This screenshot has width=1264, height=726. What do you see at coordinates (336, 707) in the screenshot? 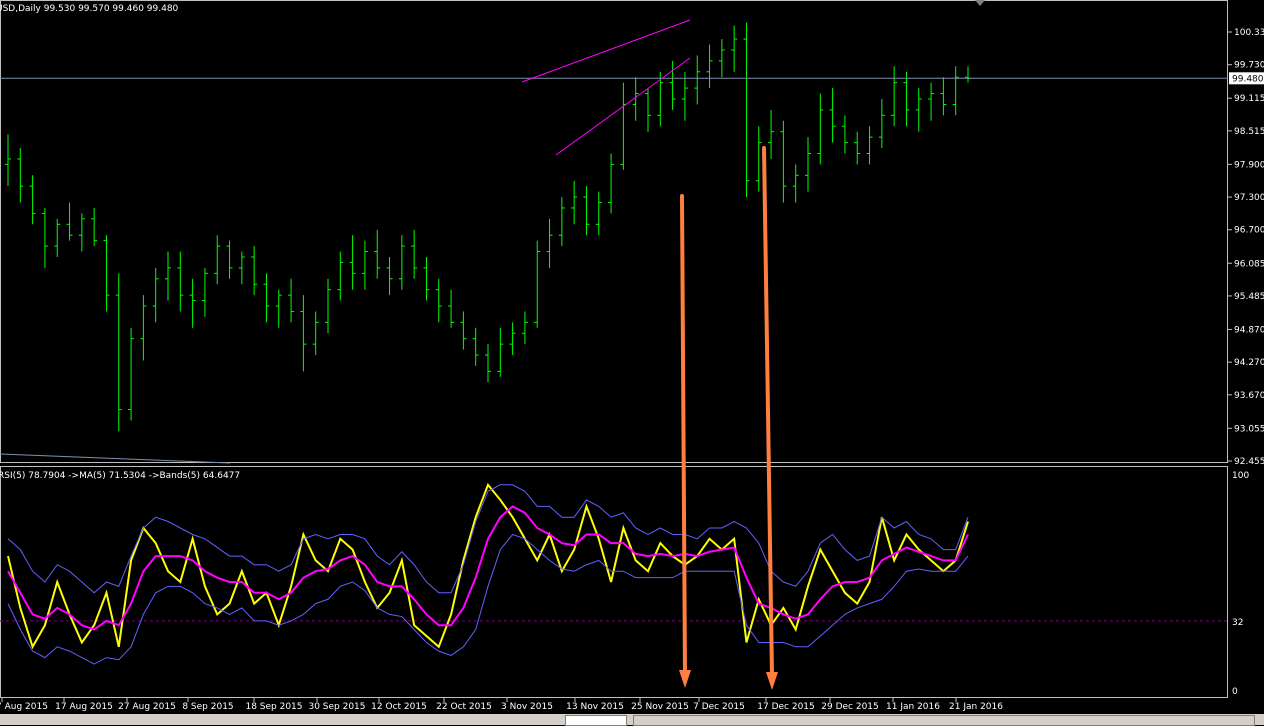
I see `date-tick-label-5: 30 Sep 2015` at bounding box center [336, 707].